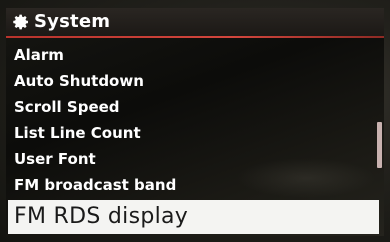 The width and height of the screenshot is (390, 242). I want to click on scrollbar, so click(379, 121).